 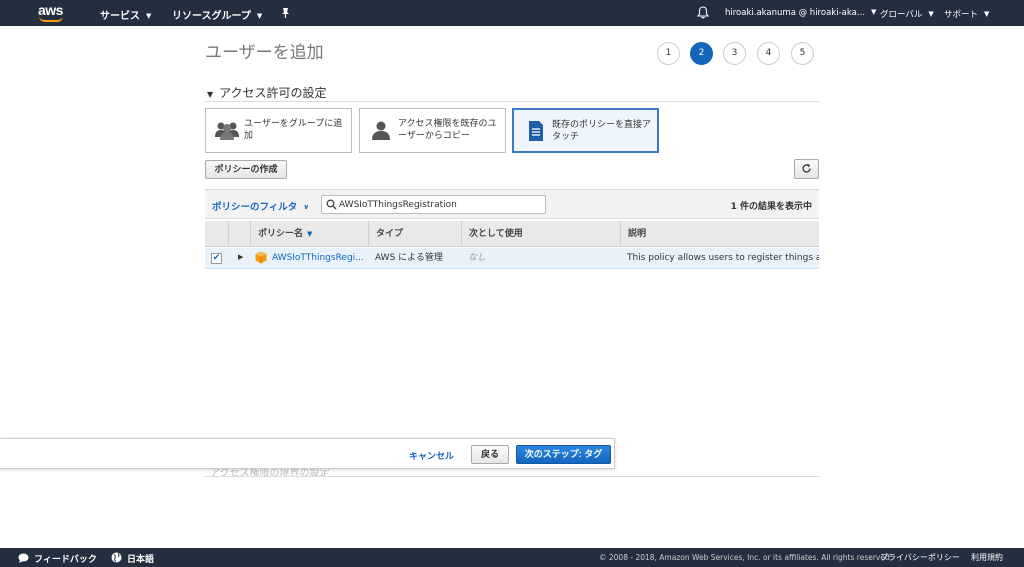 I want to click on terms-link: 利用規約, so click(x=987, y=557).